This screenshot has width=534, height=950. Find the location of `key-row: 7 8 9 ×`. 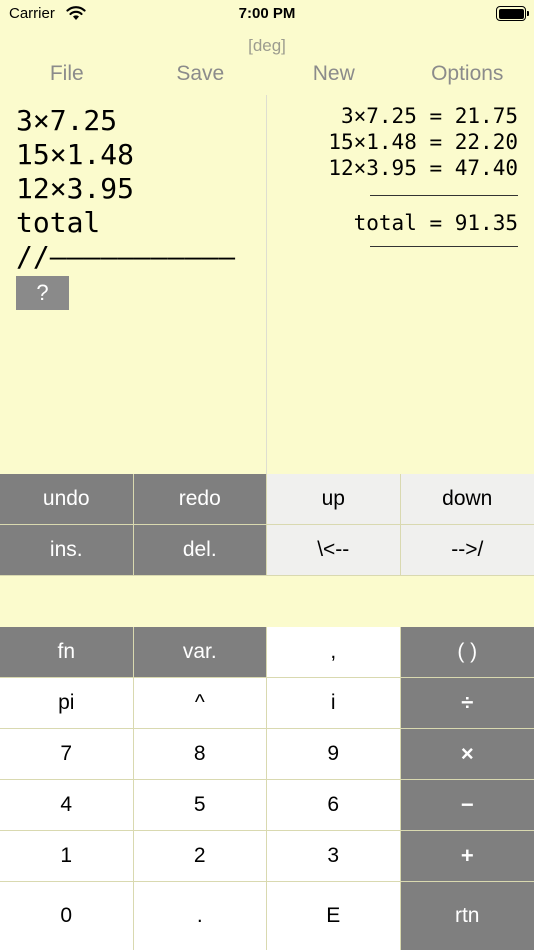

key-row: 7 8 9 × is located at coordinates (267, 754).